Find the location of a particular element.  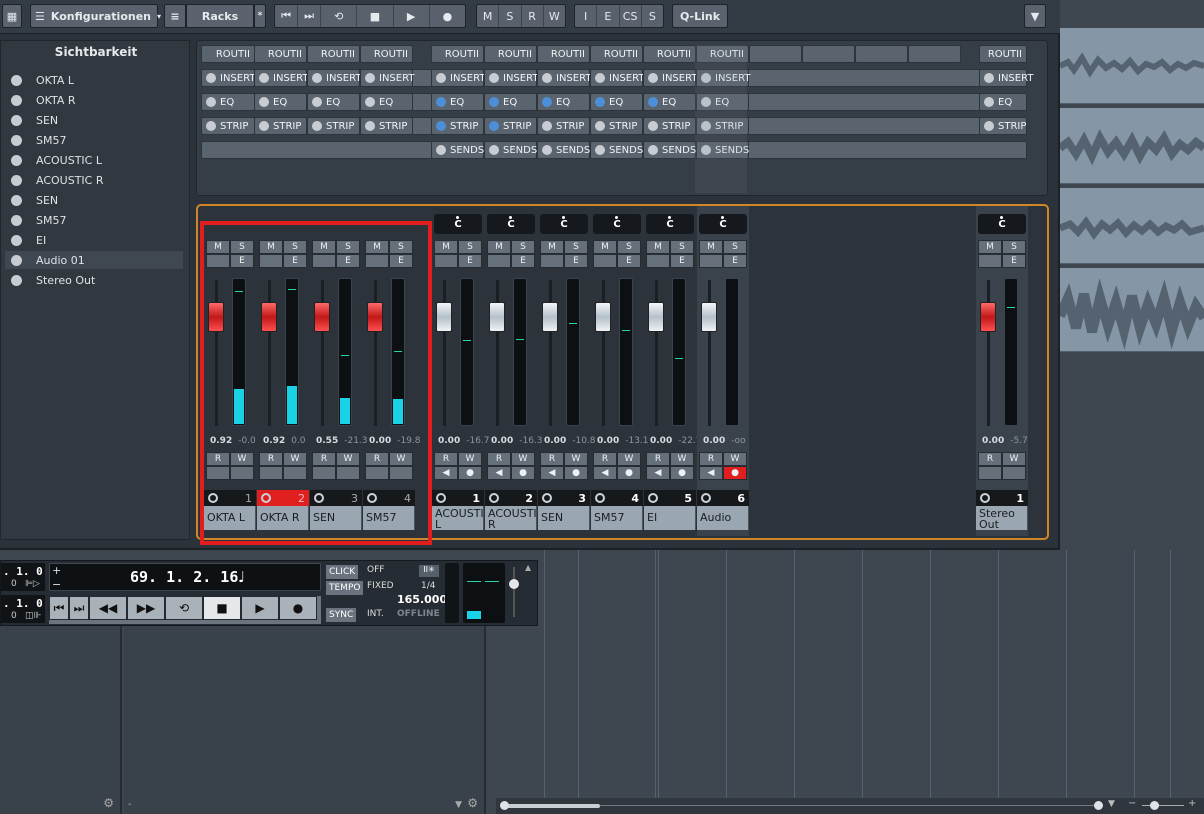

stop-button: ■ is located at coordinates (222, 608).